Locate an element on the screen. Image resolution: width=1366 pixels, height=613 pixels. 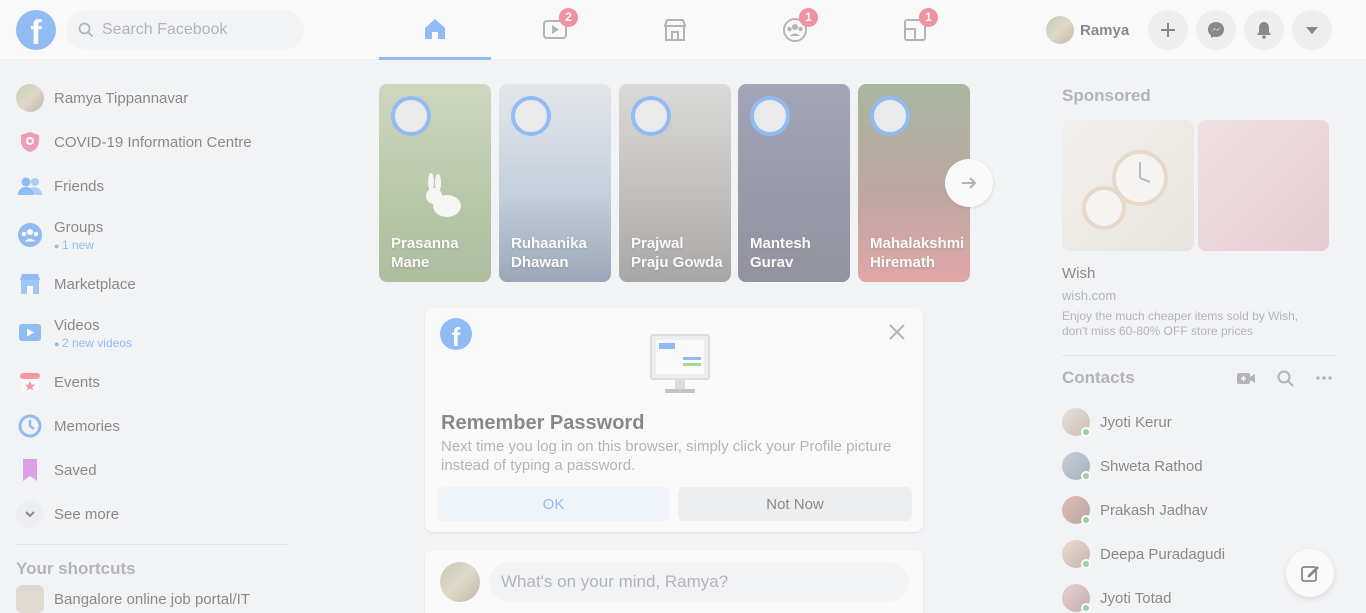
contact-item: Prakash Jadhav is located at coordinates (1199, 510).